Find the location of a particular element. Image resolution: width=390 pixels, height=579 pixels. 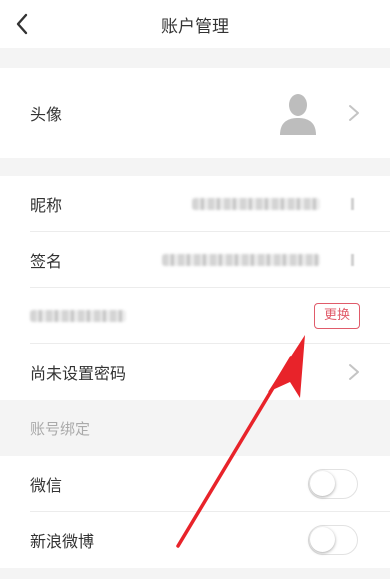

wechat-label: 微信 is located at coordinates (46, 485).